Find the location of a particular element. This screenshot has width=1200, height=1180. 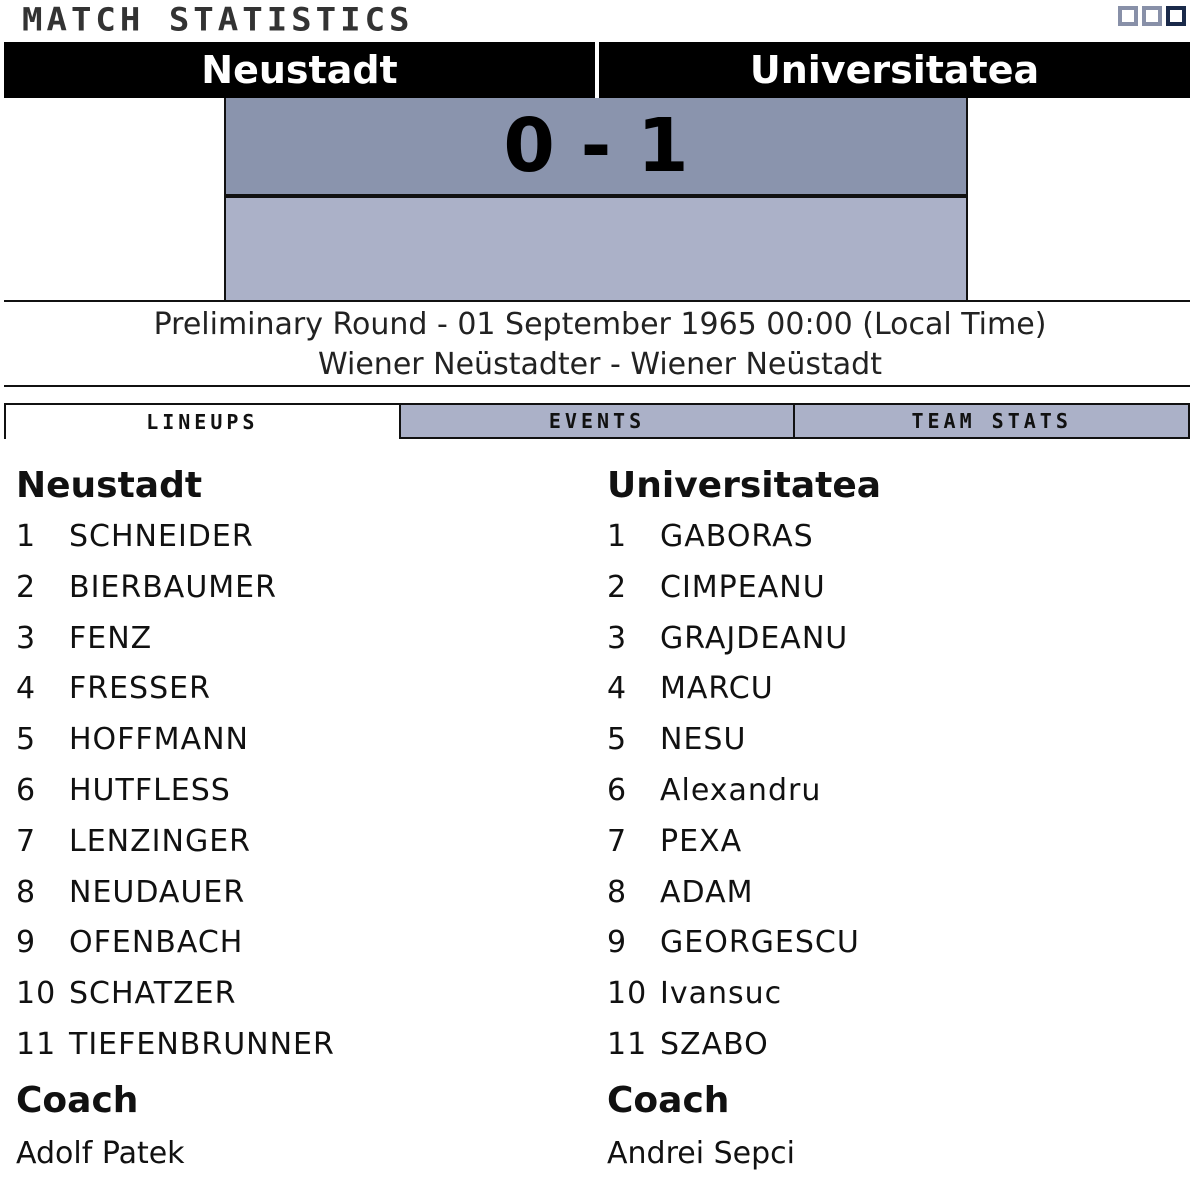

player-name: FRESSER is located at coordinates (140, 689).